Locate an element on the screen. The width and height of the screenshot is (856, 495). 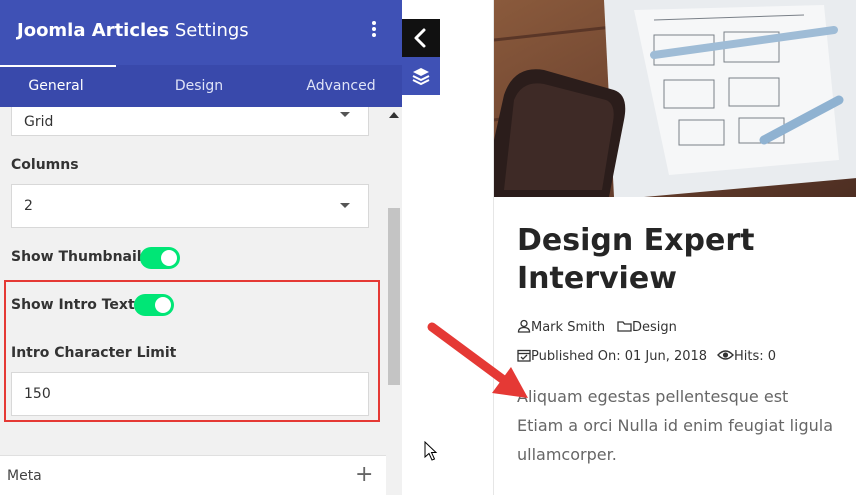
user-icon is located at coordinates (524, 326).